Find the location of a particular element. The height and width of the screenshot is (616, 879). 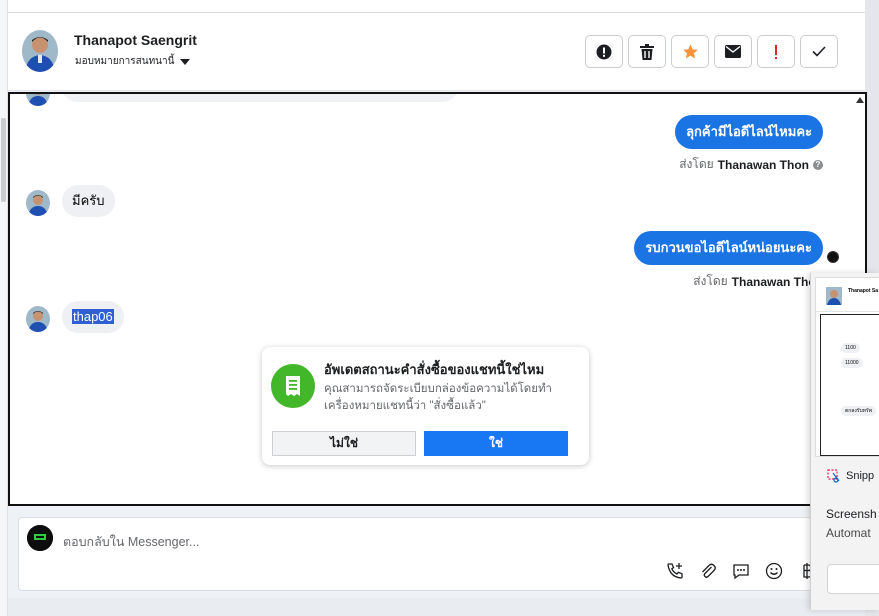

left-scrollbar is located at coordinates (4, 308).